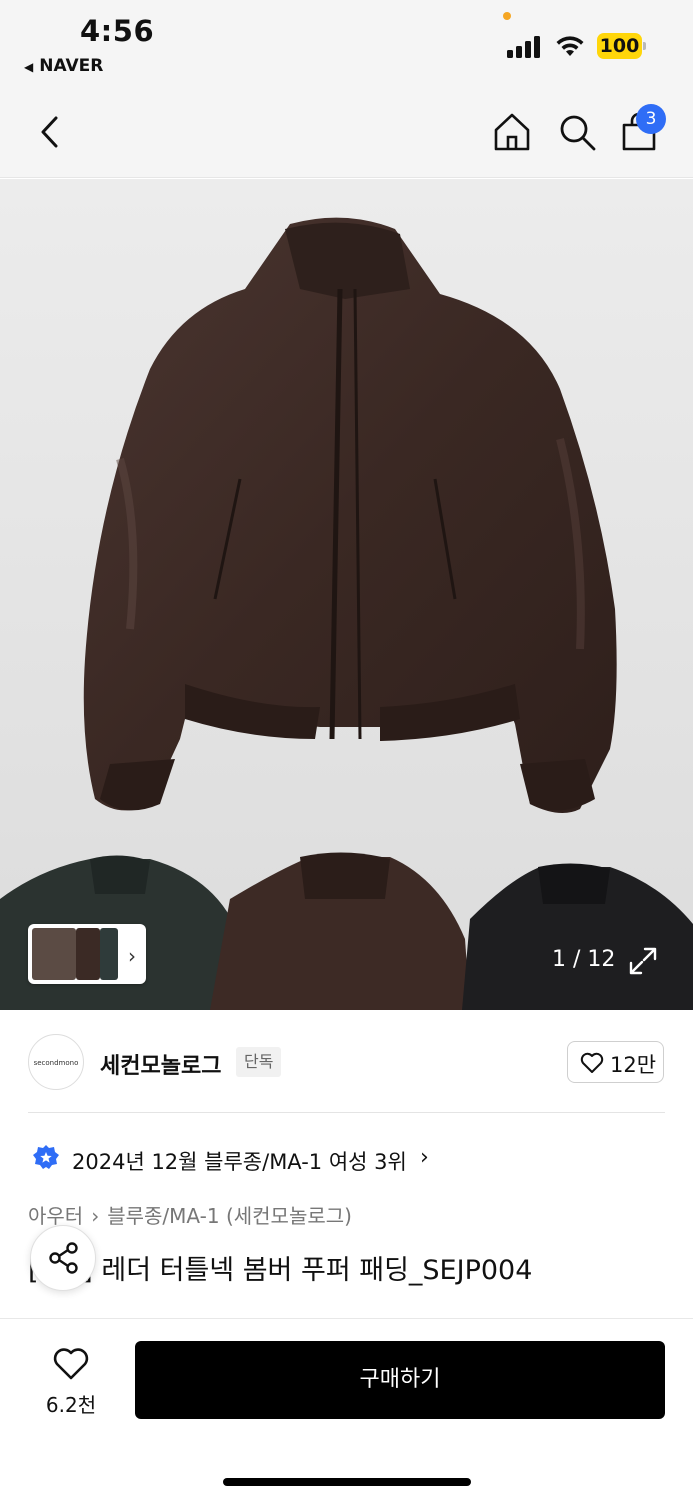 Image resolution: width=693 pixels, height=1500 pixels. I want to click on share-icon, so click(63, 1258).